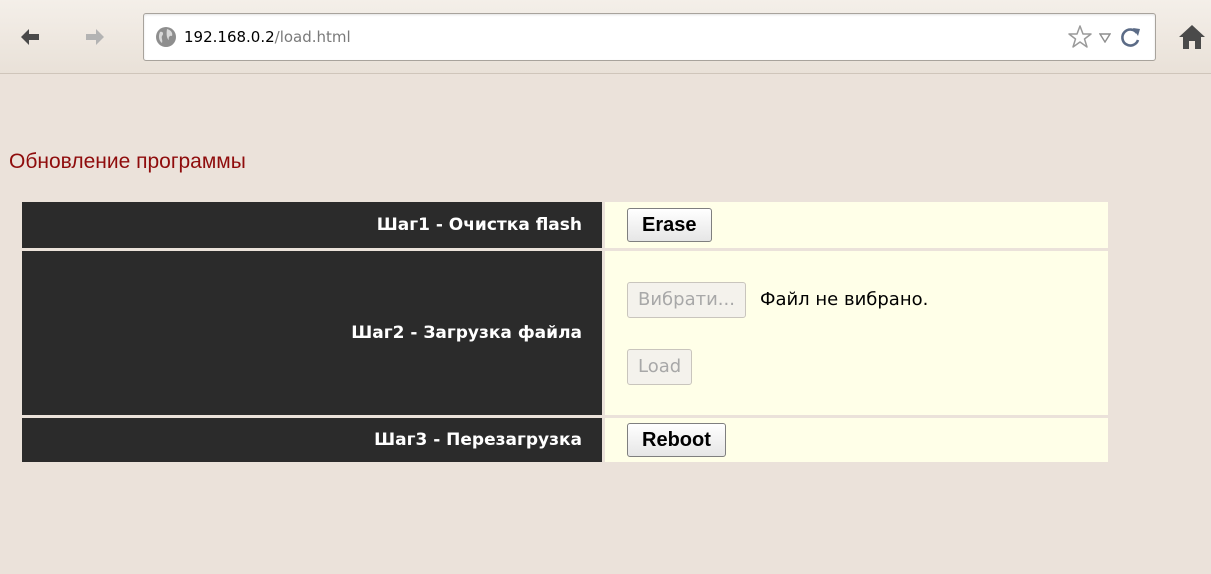 The width and height of the screenshot is (1211, 574). What do you see at coordinates (1105, 38) in the screenshot?
I see `dropdown-icon` at bounding box center [1105, 38].